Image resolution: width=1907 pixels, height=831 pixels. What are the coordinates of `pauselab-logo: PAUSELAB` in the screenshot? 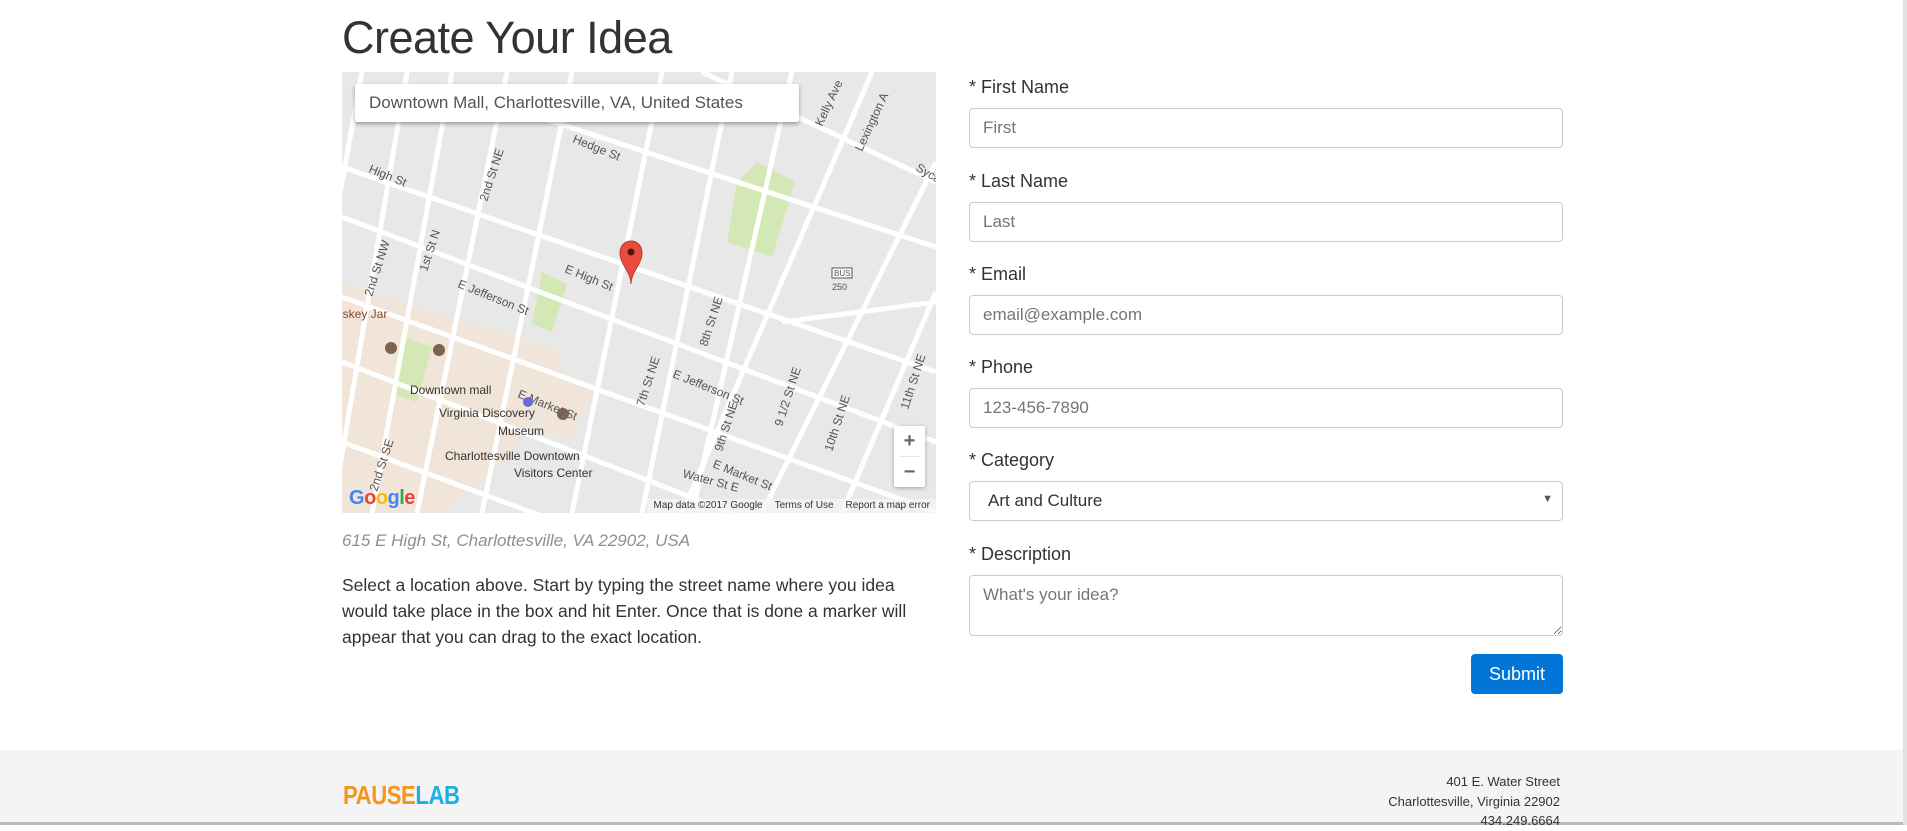 It's located at (401, 795).